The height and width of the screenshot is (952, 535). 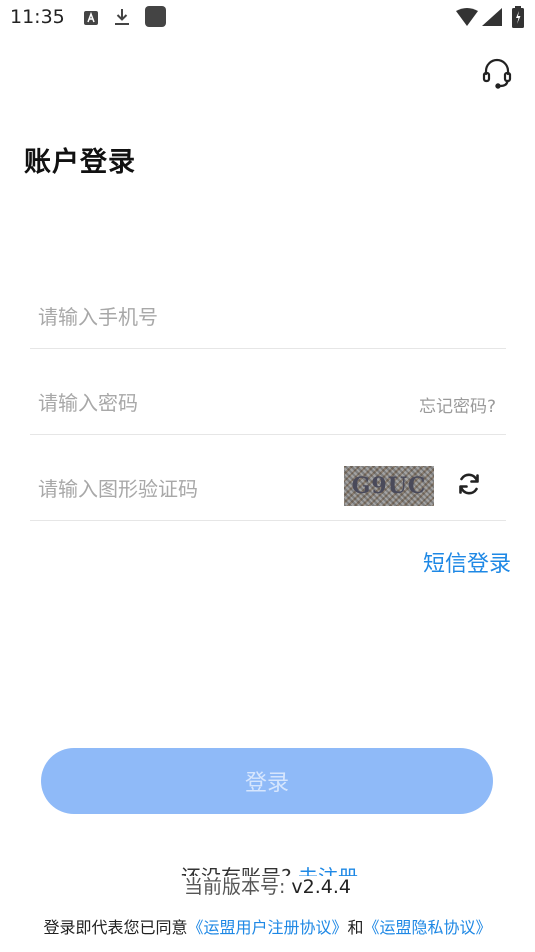 I want to click on battery-icon, so click(x=518, y=17).